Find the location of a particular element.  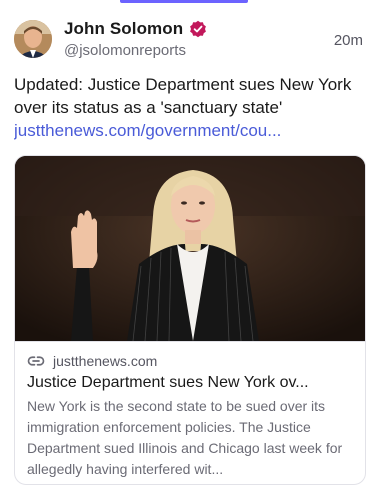

display-name-row: John Solomon is located at coordinates (135, 29).